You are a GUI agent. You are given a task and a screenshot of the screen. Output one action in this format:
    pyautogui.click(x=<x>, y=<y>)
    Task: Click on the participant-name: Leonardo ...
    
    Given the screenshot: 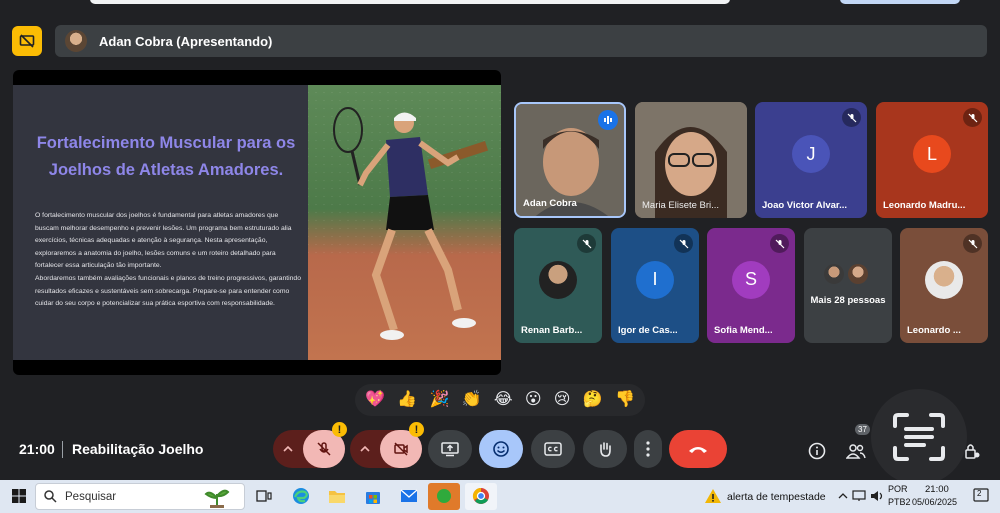 What is the action you would take?
    pyautogui.click(x=934, y=330)
    